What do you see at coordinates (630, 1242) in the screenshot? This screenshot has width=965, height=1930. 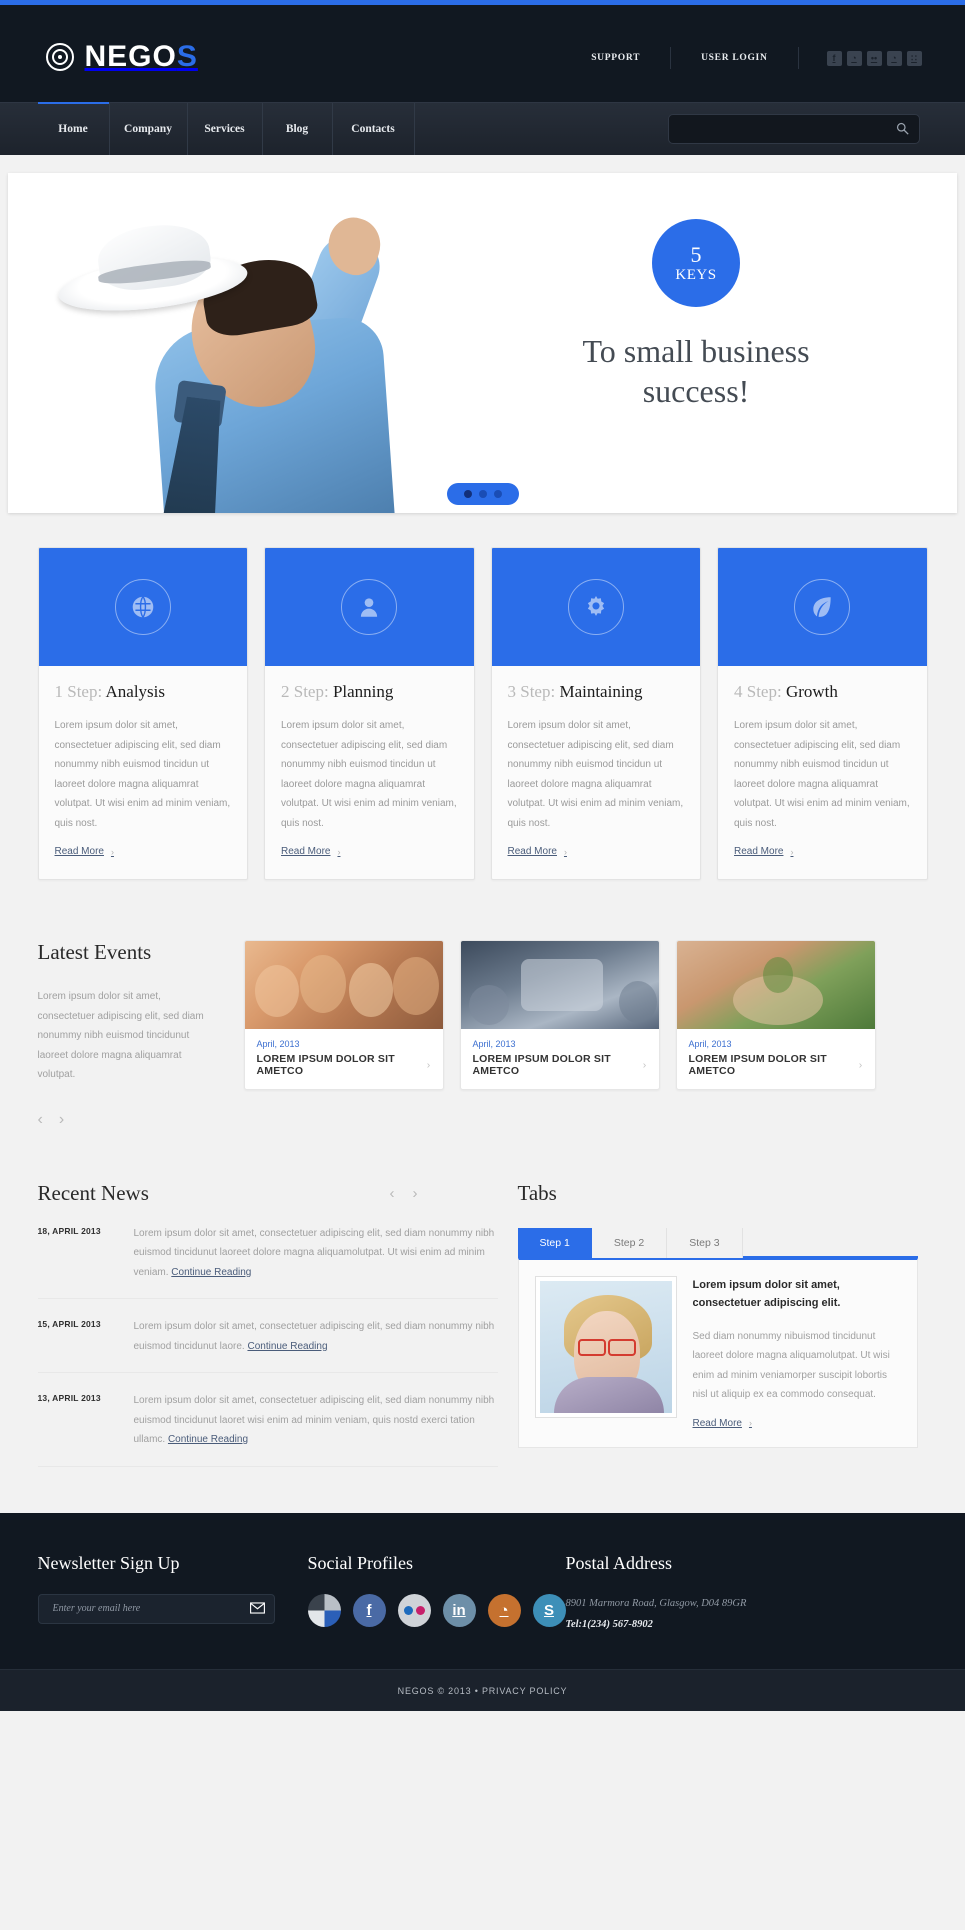 I see `tab-step-2: Step 2` at bounding box center [630, 1242].